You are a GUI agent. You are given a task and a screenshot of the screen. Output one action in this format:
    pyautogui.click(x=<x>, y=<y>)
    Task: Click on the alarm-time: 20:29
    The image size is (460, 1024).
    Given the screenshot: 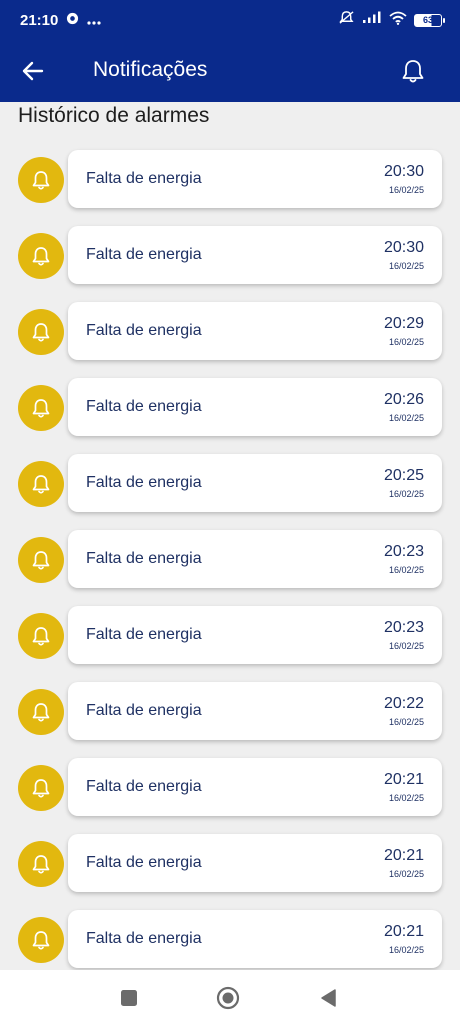 What is the action you would take?
    pyautogui.click(x=403, y=323)
    